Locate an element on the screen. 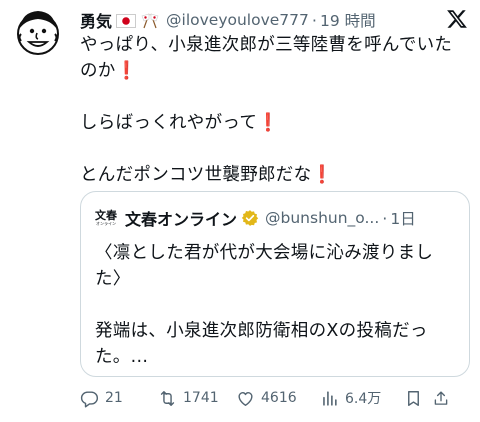 This screenshot has height=422, width=480. quoted-post-time: 1日 is located at coordinates (402, 218).